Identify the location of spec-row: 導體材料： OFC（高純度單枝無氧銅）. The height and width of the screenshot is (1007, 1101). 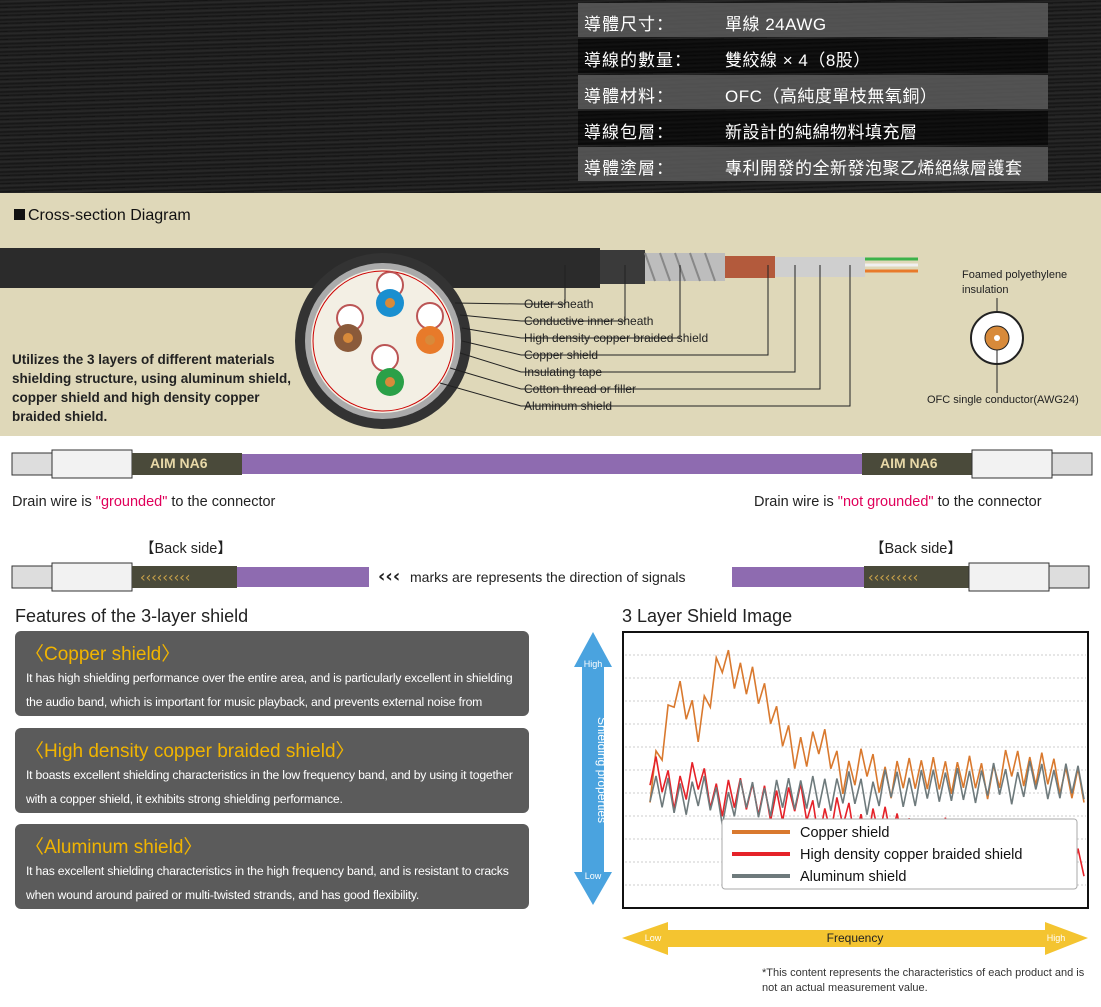
(813, 92).